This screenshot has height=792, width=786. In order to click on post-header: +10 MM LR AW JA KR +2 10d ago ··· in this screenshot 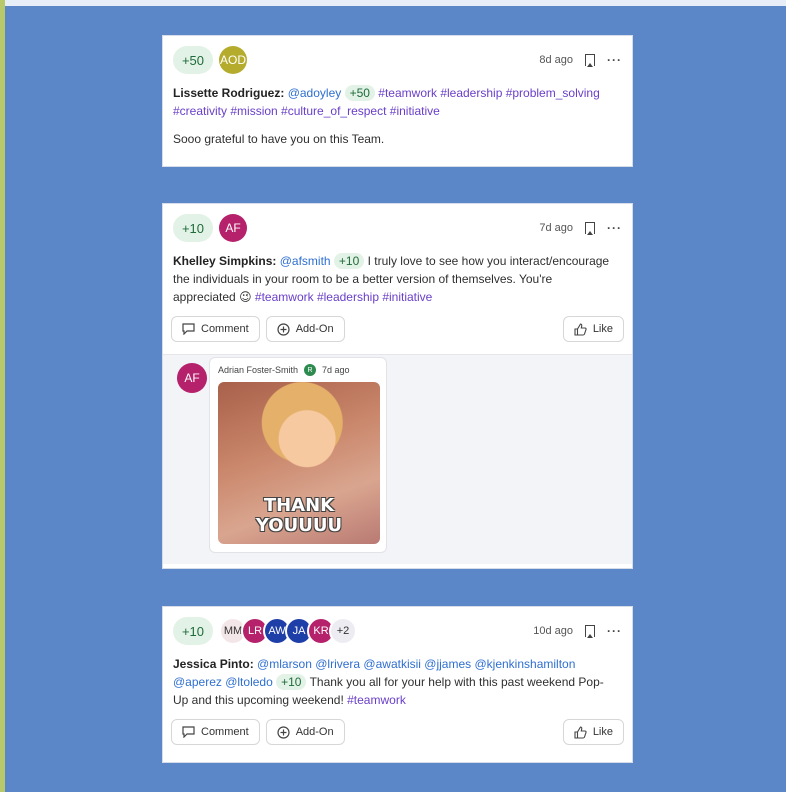, I will do `click(397, 631)`.